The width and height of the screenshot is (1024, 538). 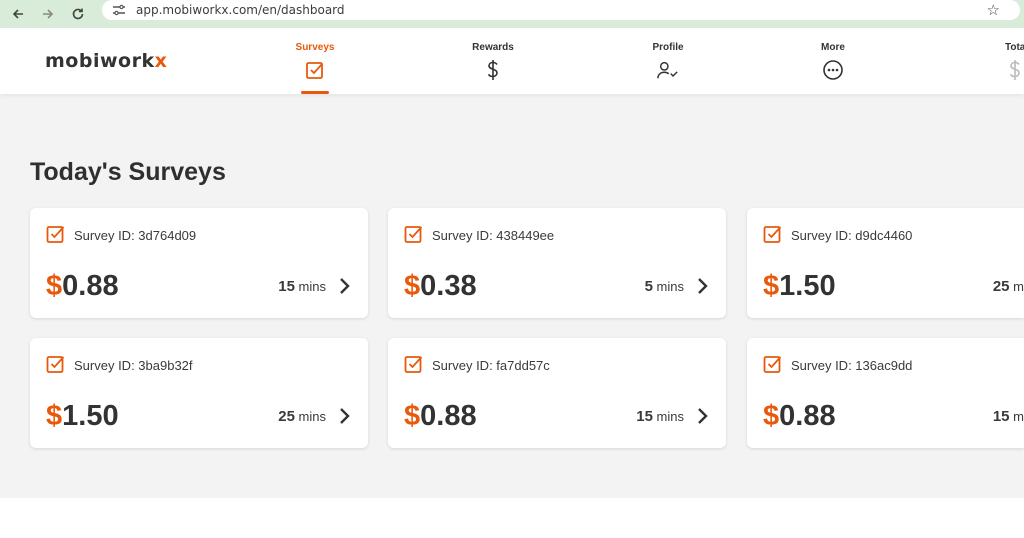 What do you see at coordinates (240, 10) in the screenshot?
I see `url-text: app.mobiworkx.com/en/dashboard` at bounding box center [240, 10].